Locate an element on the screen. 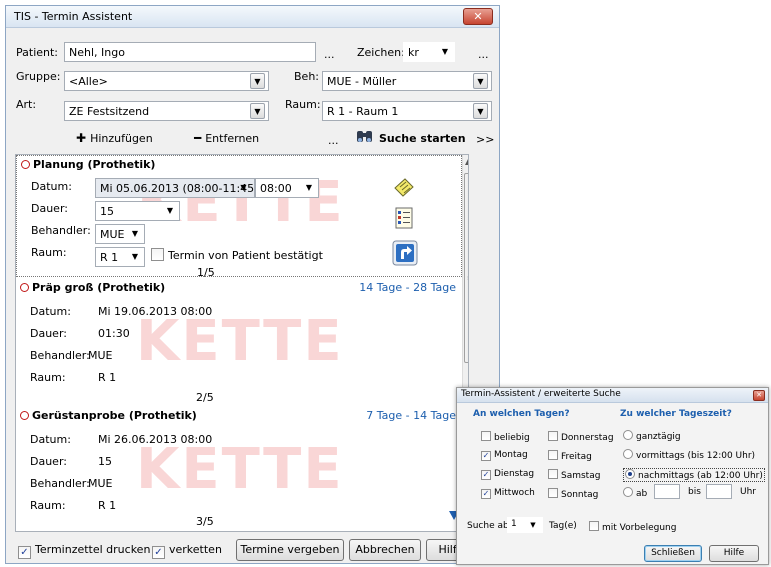 Image resolution: width=771 pixels, height=567 pixels. search-button: Suche starten is located at coordinates (410, 137).